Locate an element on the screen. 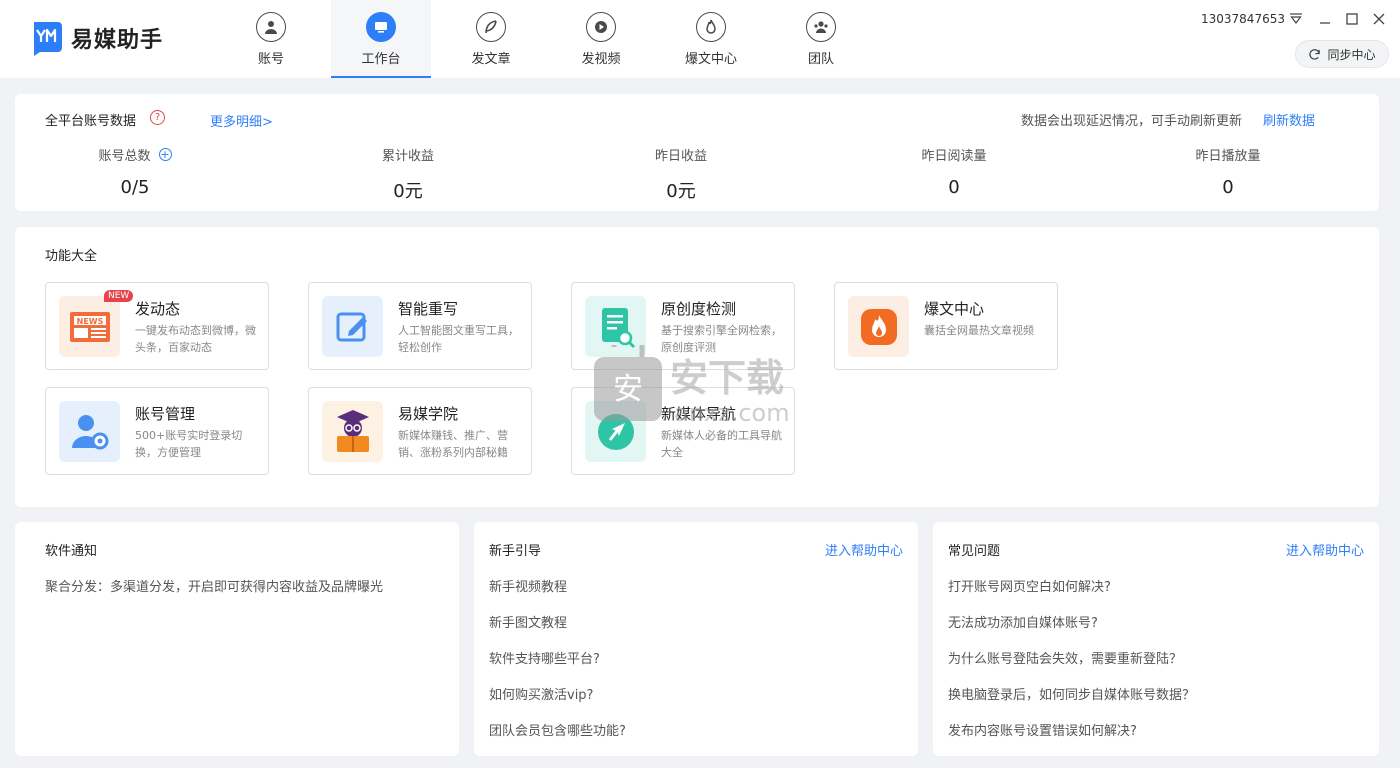 The height and width of the screenshot is (768, 1400). nav-tab-hot: 爆文中心 is located at coordinates (711, 39).